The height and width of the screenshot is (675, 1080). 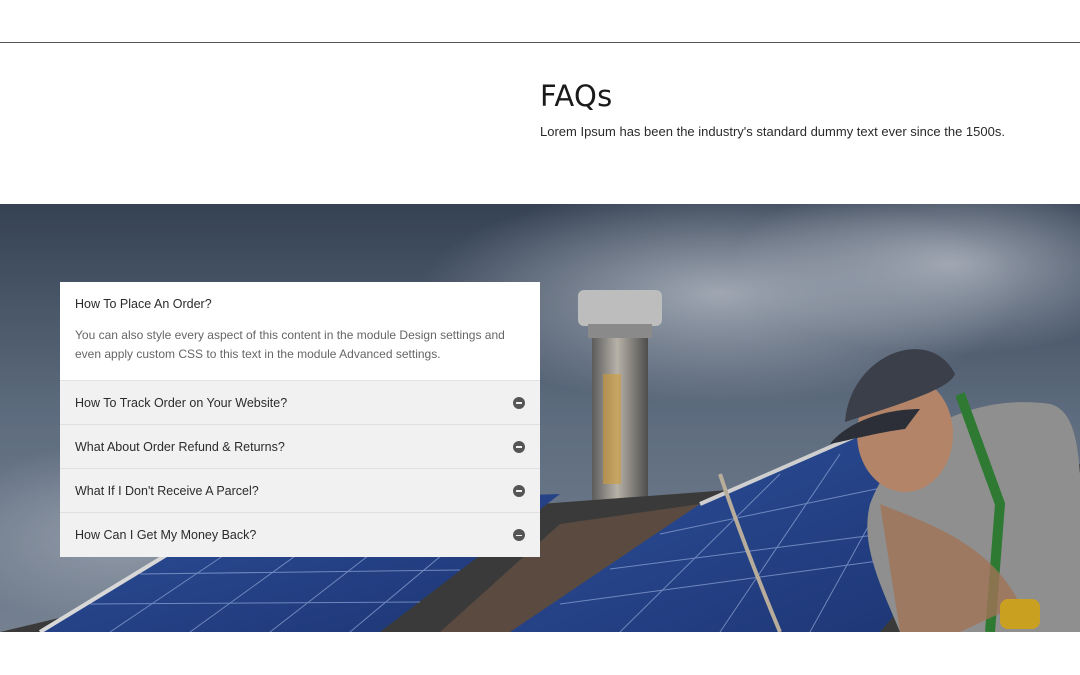 What do you see at coordinates (167, 490) in the screenshot?
I see `faq-question: What If I Don't Receive A Parcel?` at bounding box center [167, 490].